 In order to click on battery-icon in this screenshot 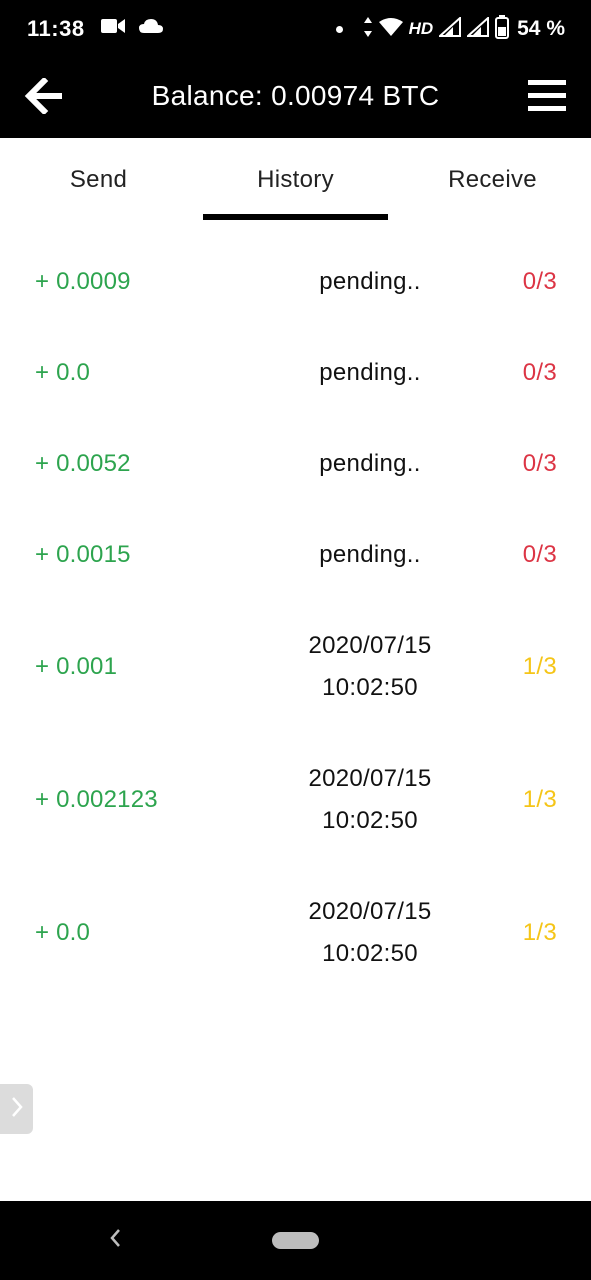, I will do `click(502, 29)`.